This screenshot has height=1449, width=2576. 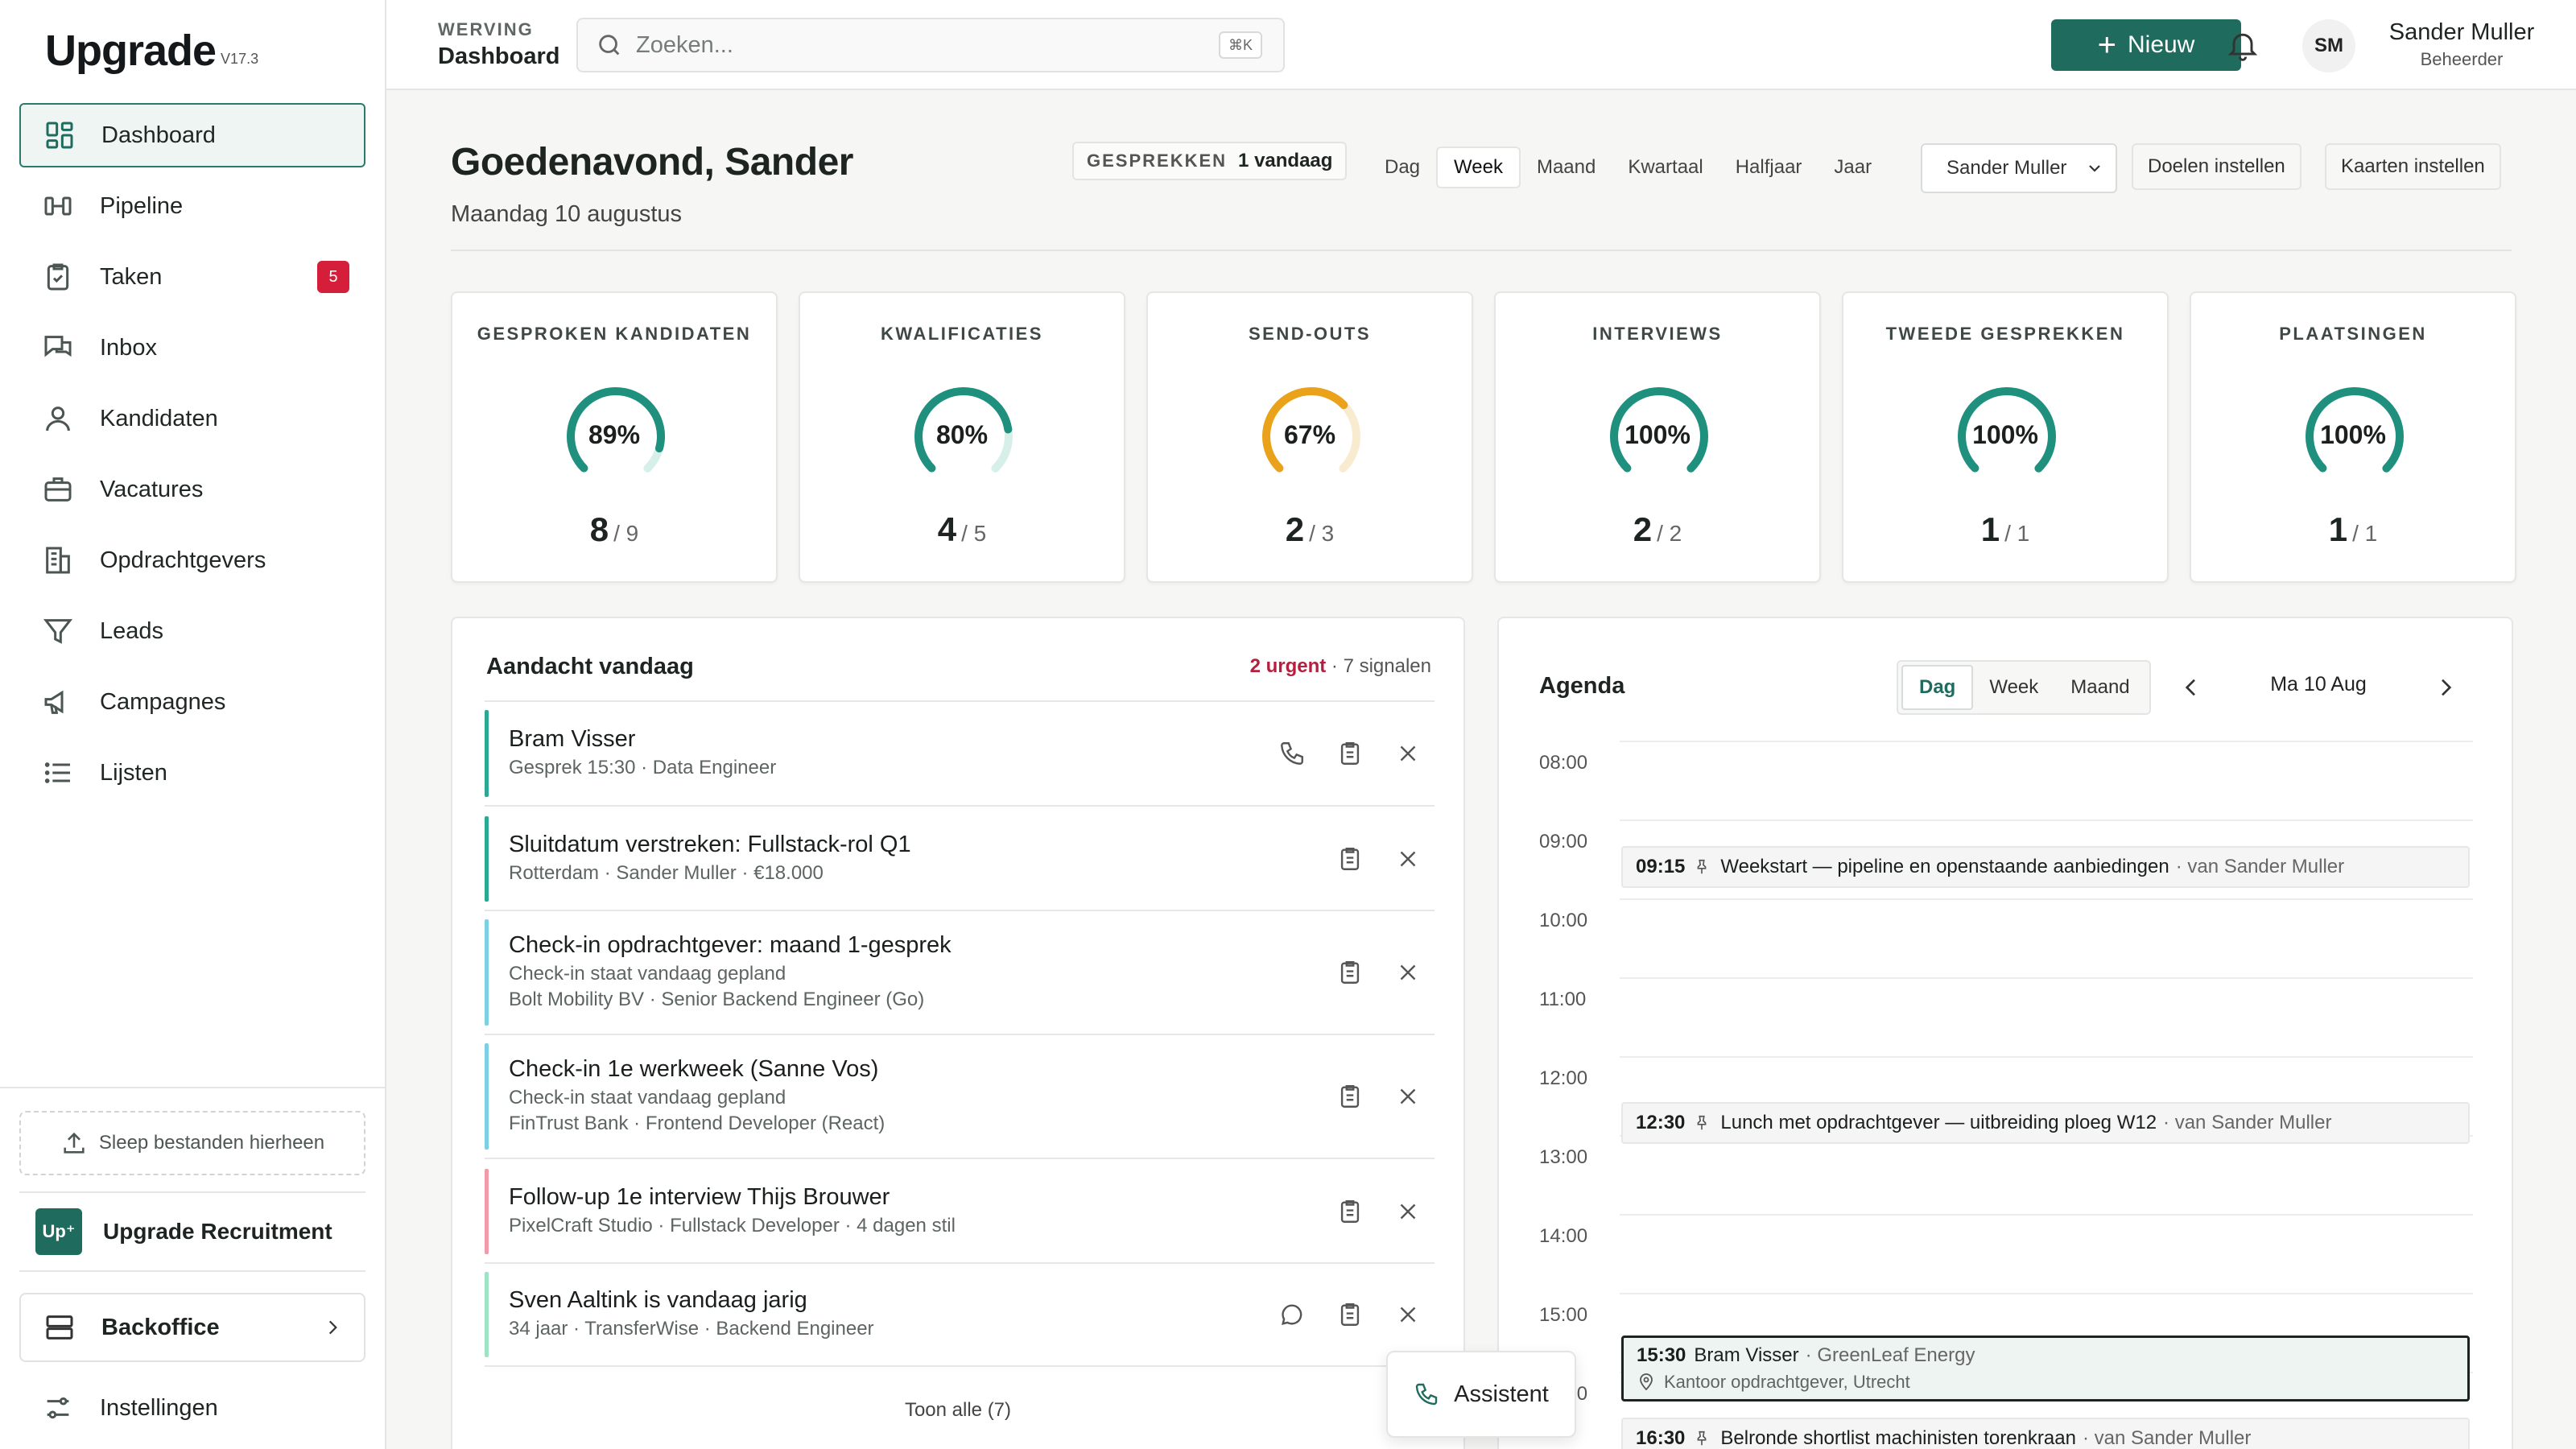 I want to click on list-icon, so click(x=57, y=772).